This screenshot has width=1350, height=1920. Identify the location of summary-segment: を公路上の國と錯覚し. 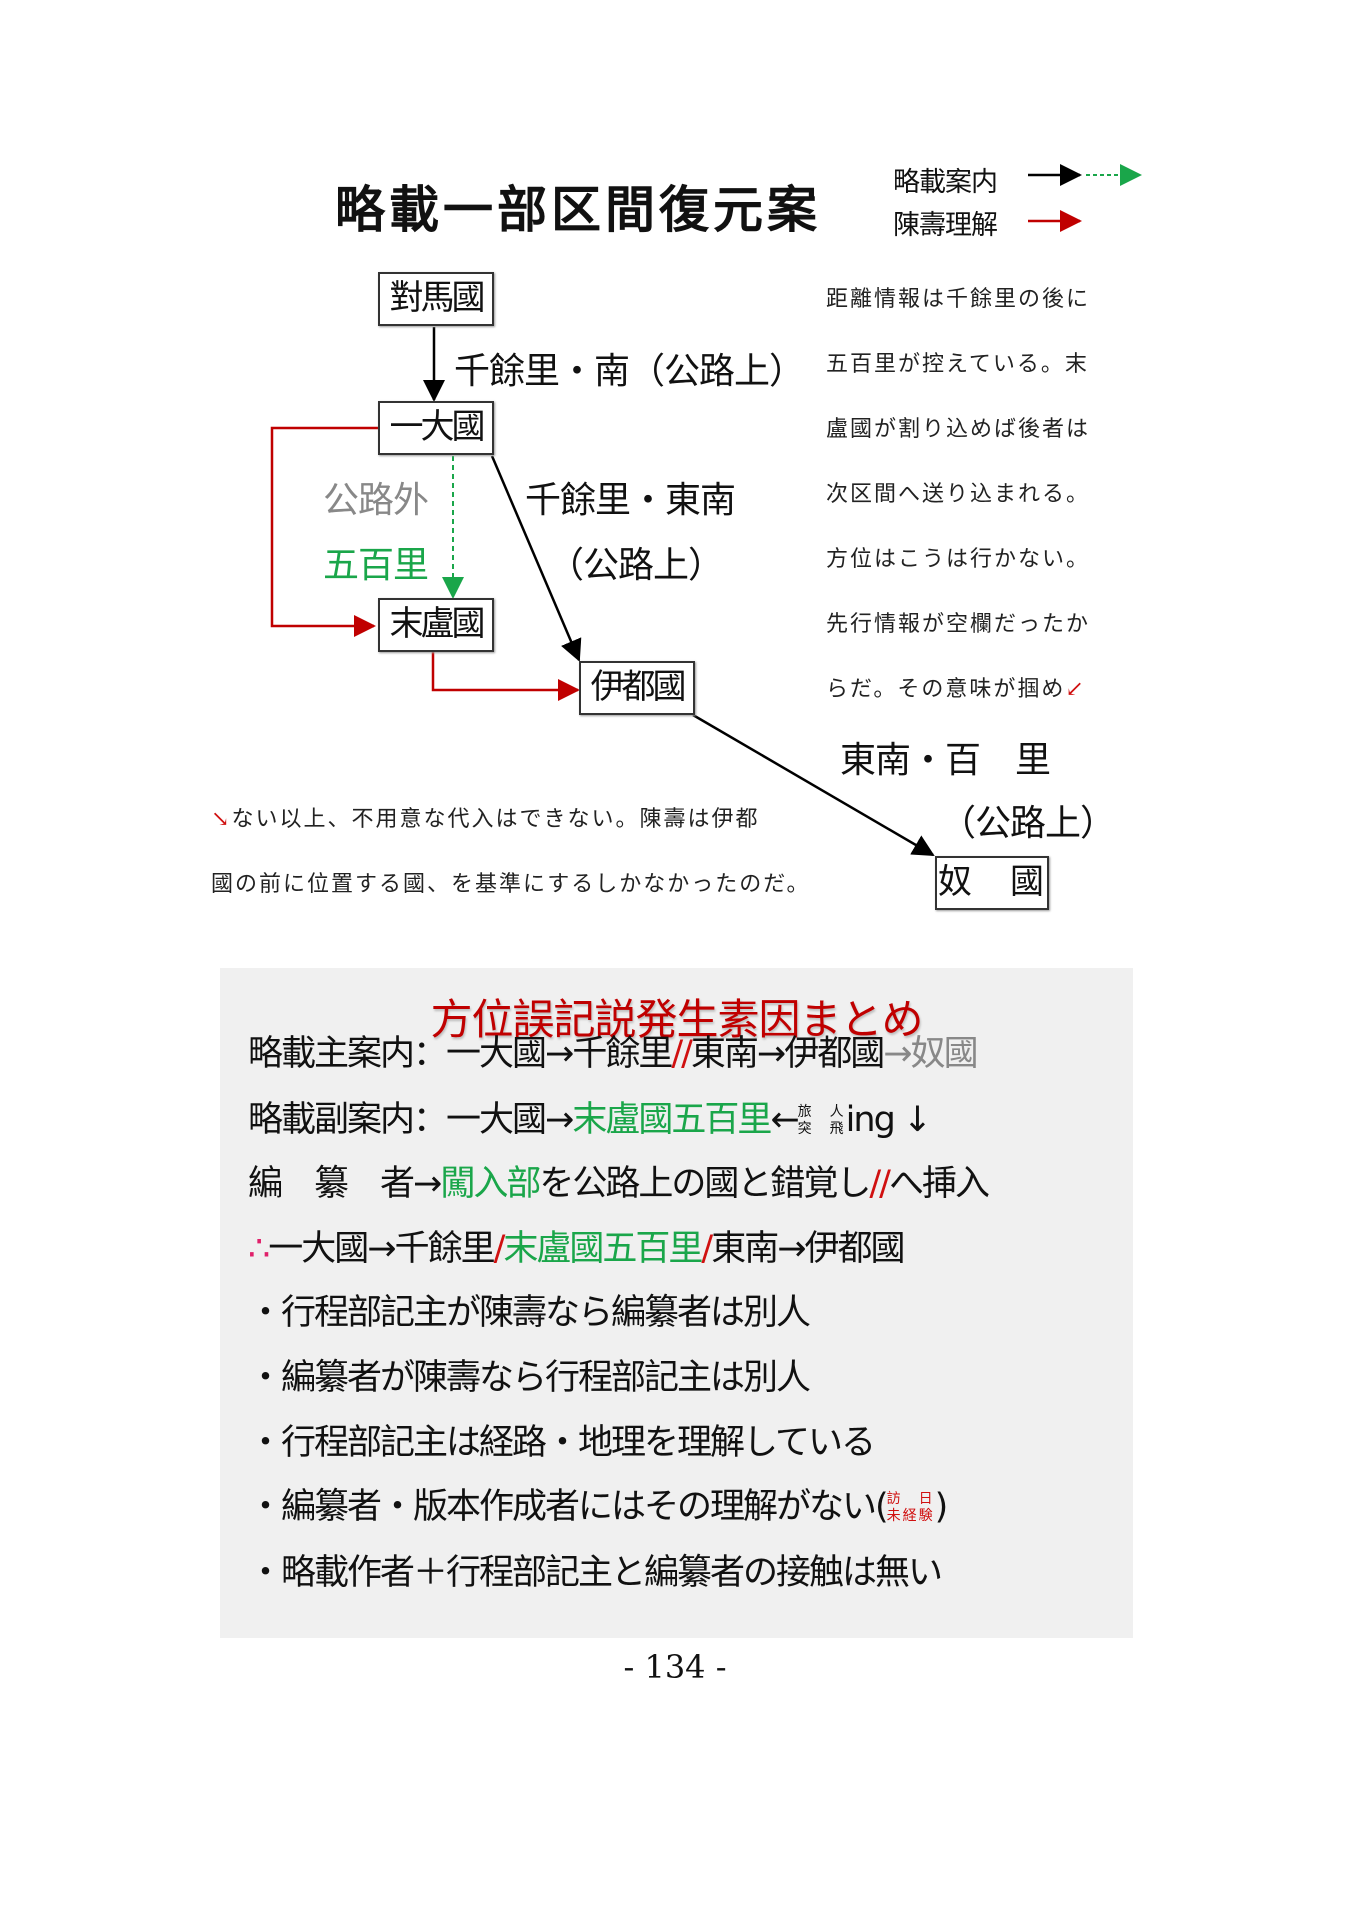
(705, 1184).